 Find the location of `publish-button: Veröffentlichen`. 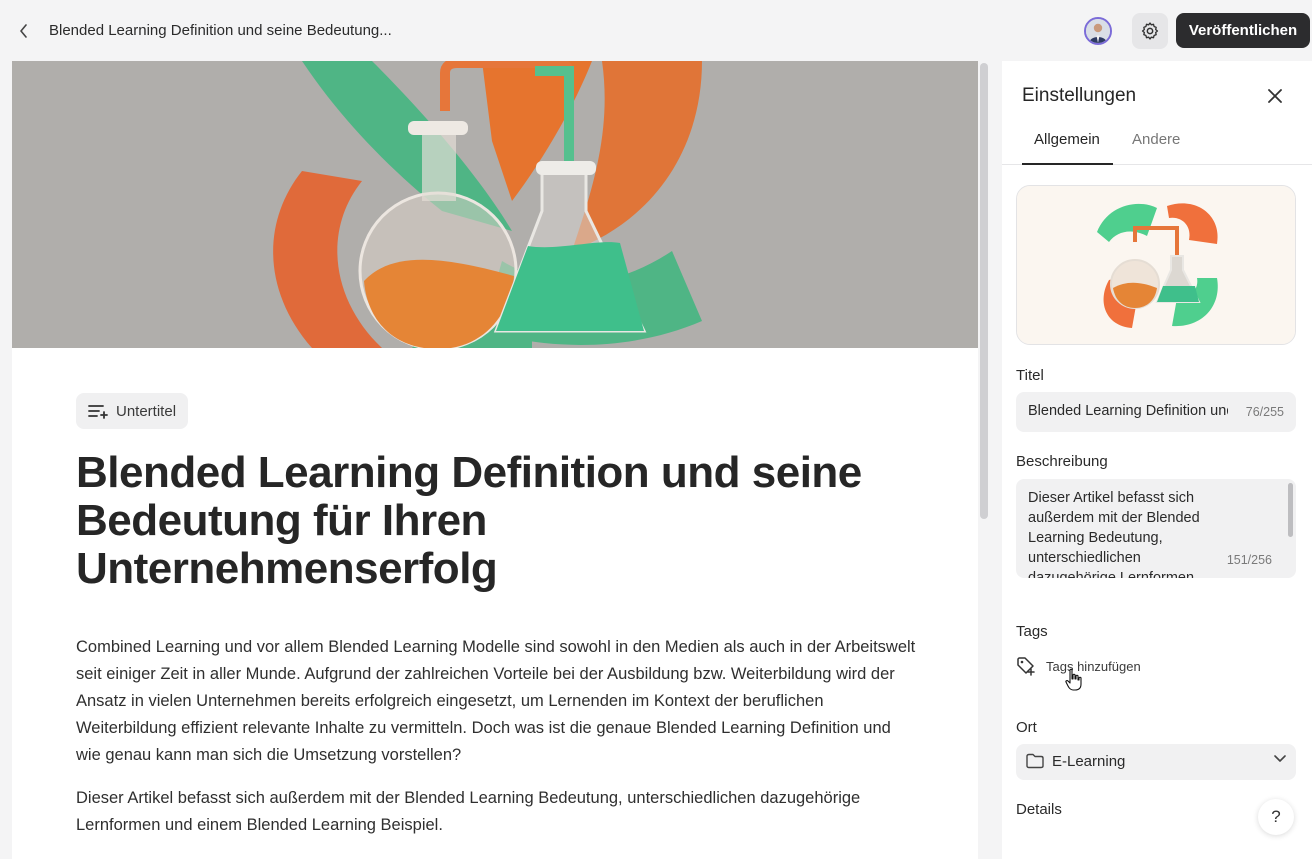

publish-button: Veröffentlichen is located at coordinates (1243, 30).